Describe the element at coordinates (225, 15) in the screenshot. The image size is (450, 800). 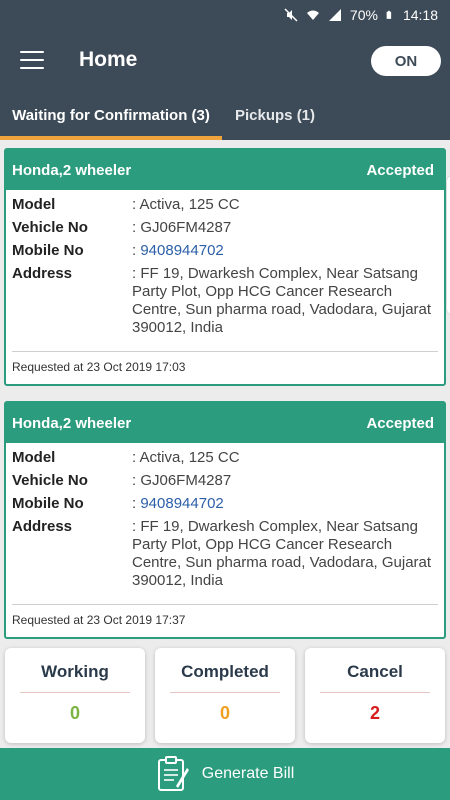
I see `status-bar: 70% 14:18` at that location.